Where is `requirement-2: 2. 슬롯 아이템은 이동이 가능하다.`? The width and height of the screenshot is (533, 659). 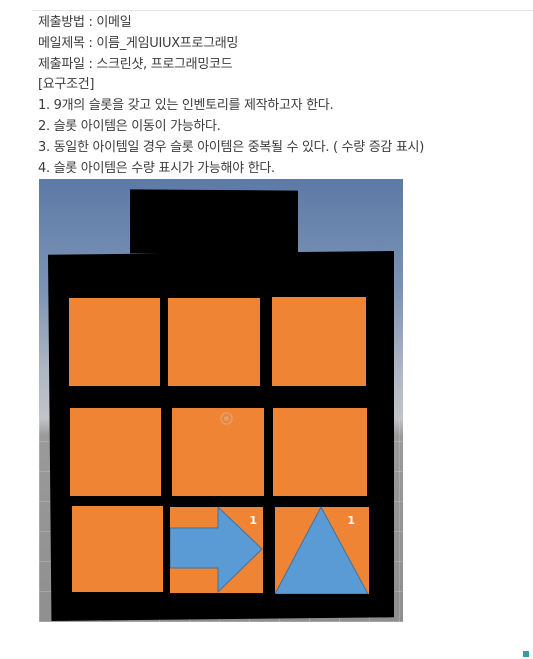 requirement-2: 2. 슬롯 아이템은 이동이 가능하다. is located at coordinates (129, 126).